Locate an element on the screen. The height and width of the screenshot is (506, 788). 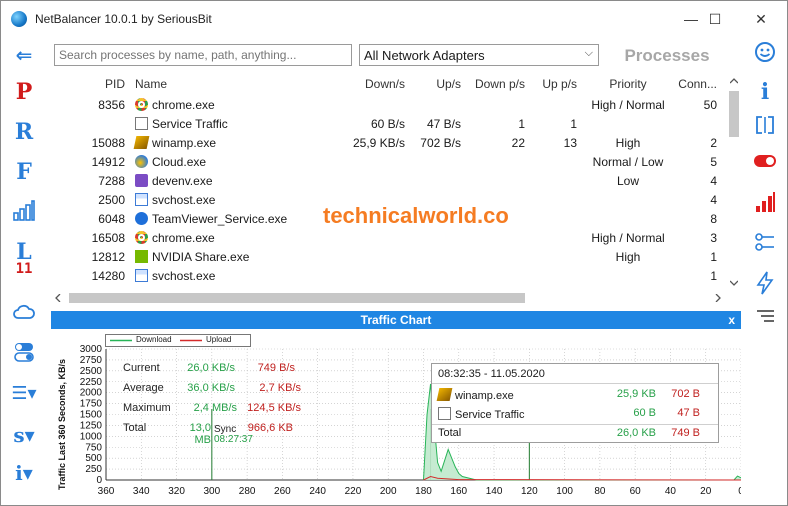
rules-r-button: R is located at coordinates (24, 132).